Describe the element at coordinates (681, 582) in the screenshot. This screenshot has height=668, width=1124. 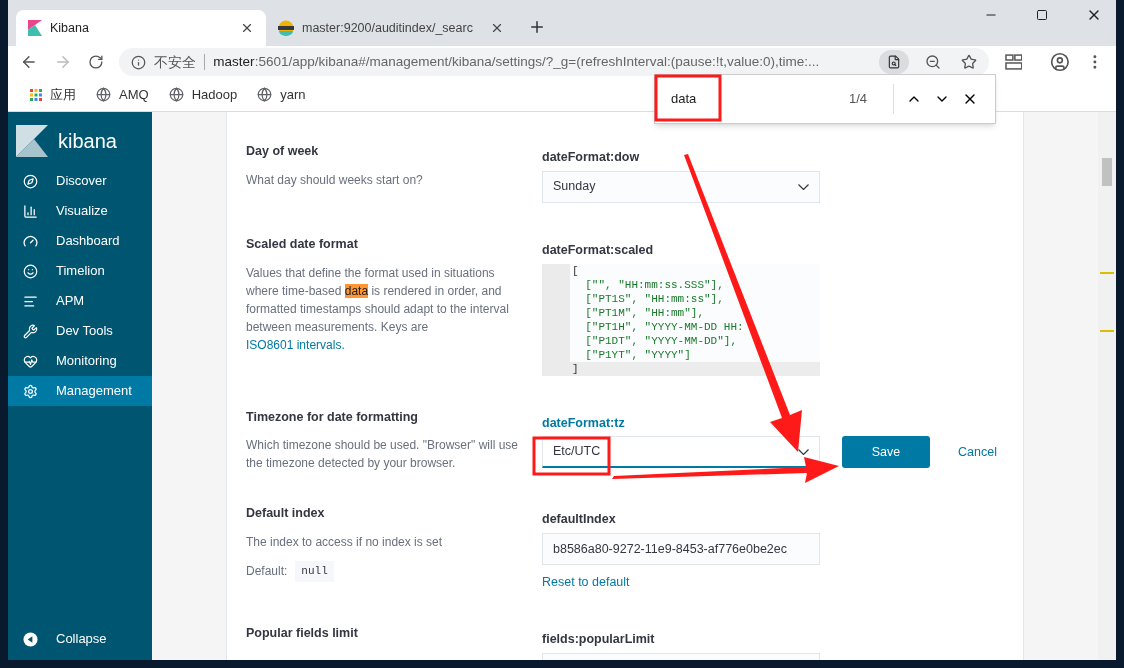
I see `reset-link: Reset to default` at that location.